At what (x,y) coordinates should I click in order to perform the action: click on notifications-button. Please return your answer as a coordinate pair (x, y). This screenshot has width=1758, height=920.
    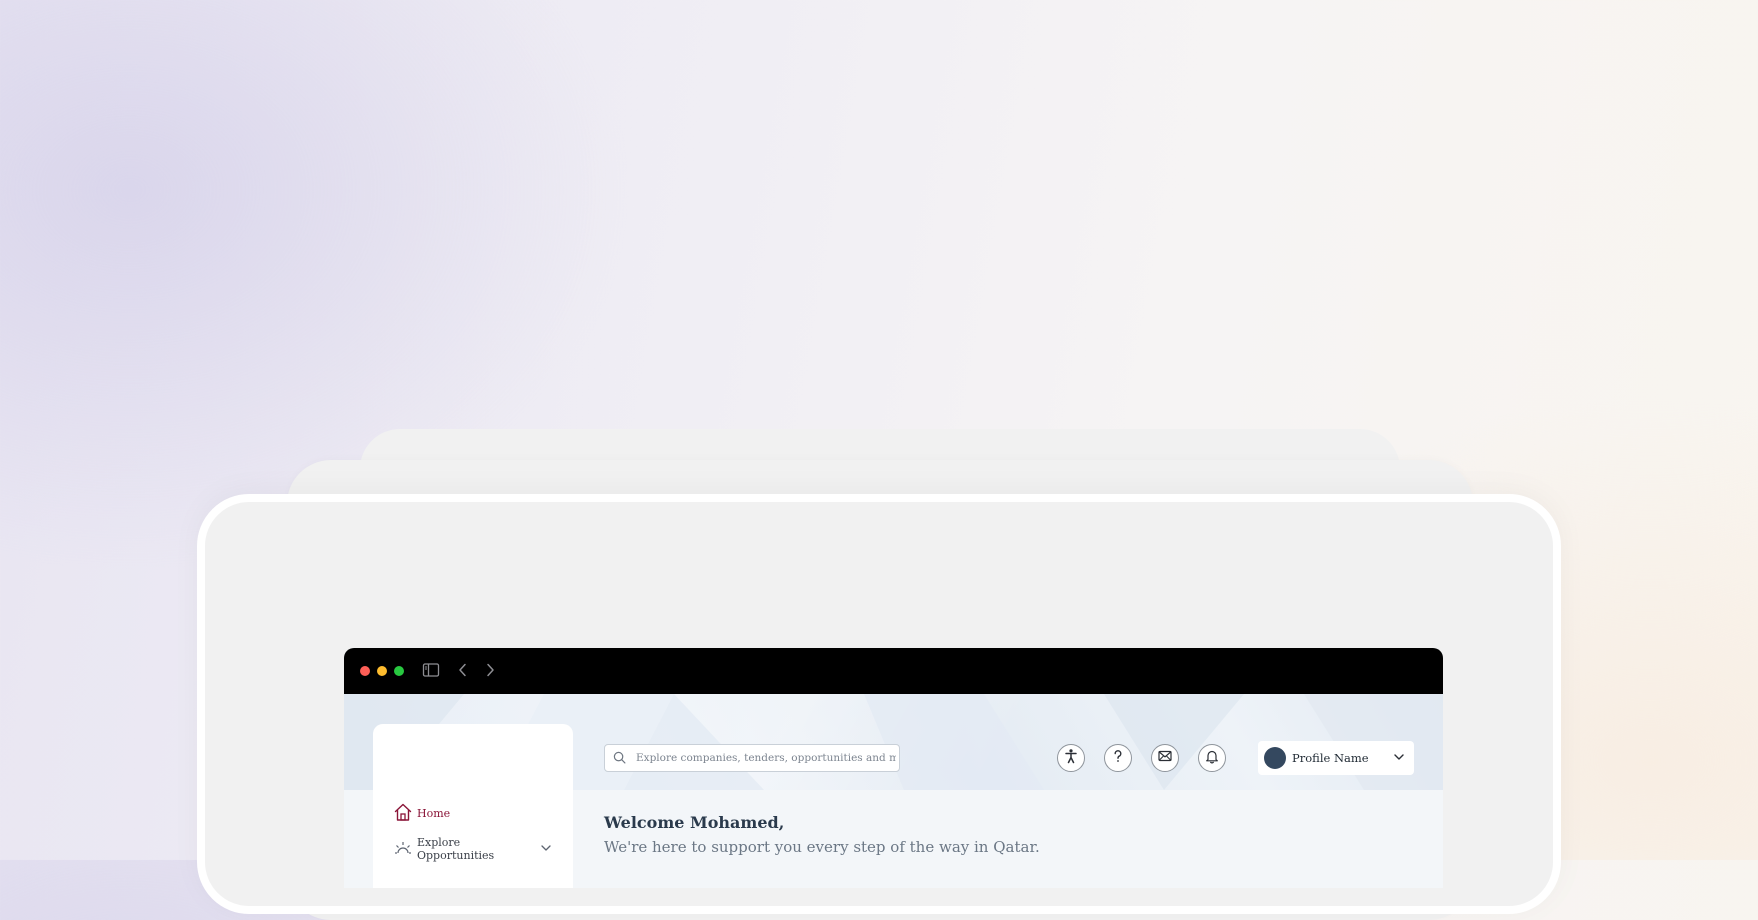
    Looking at the image, I should click on (1212, 758).